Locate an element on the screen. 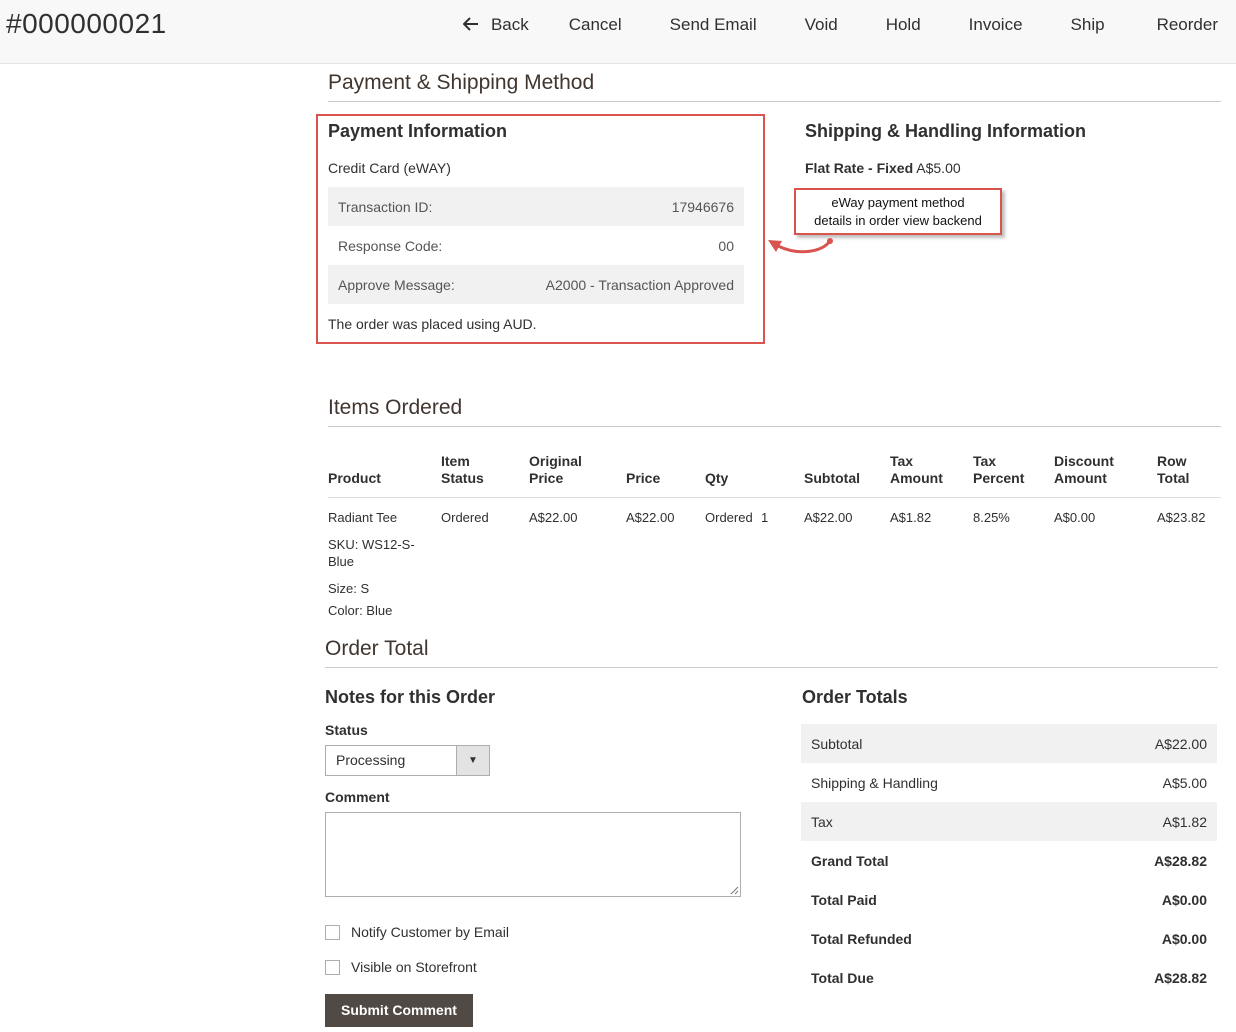 Image resolution: width=1236 pixels, height=1032 pixels. column-header-row-total: Row Total is located at coordinates (1173, 470).